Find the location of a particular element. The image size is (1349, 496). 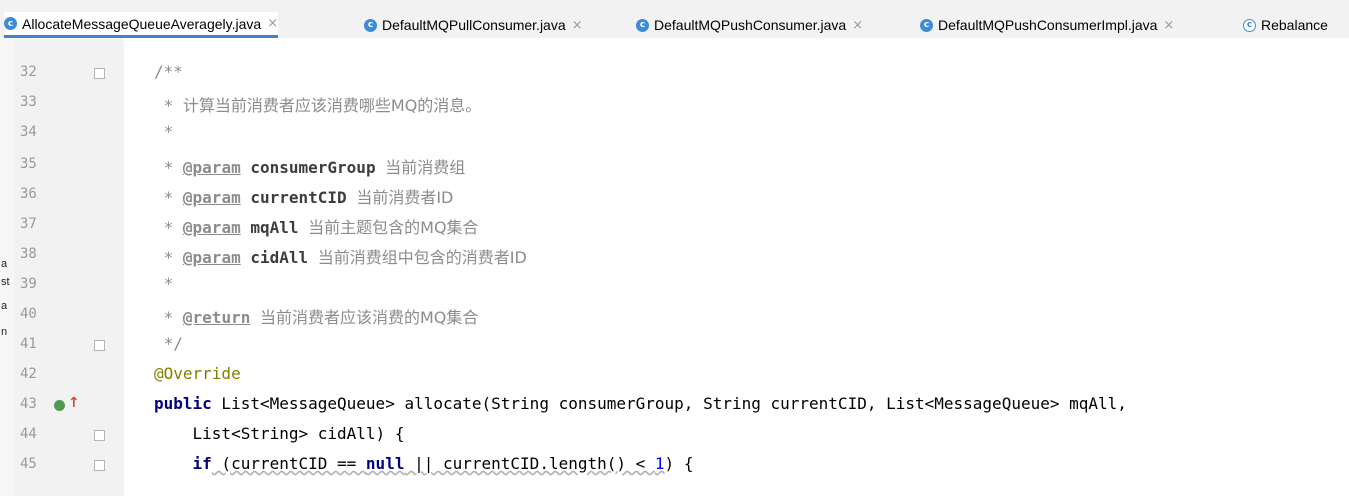

code-fragment: ) { is located at coordinates (679, 463).